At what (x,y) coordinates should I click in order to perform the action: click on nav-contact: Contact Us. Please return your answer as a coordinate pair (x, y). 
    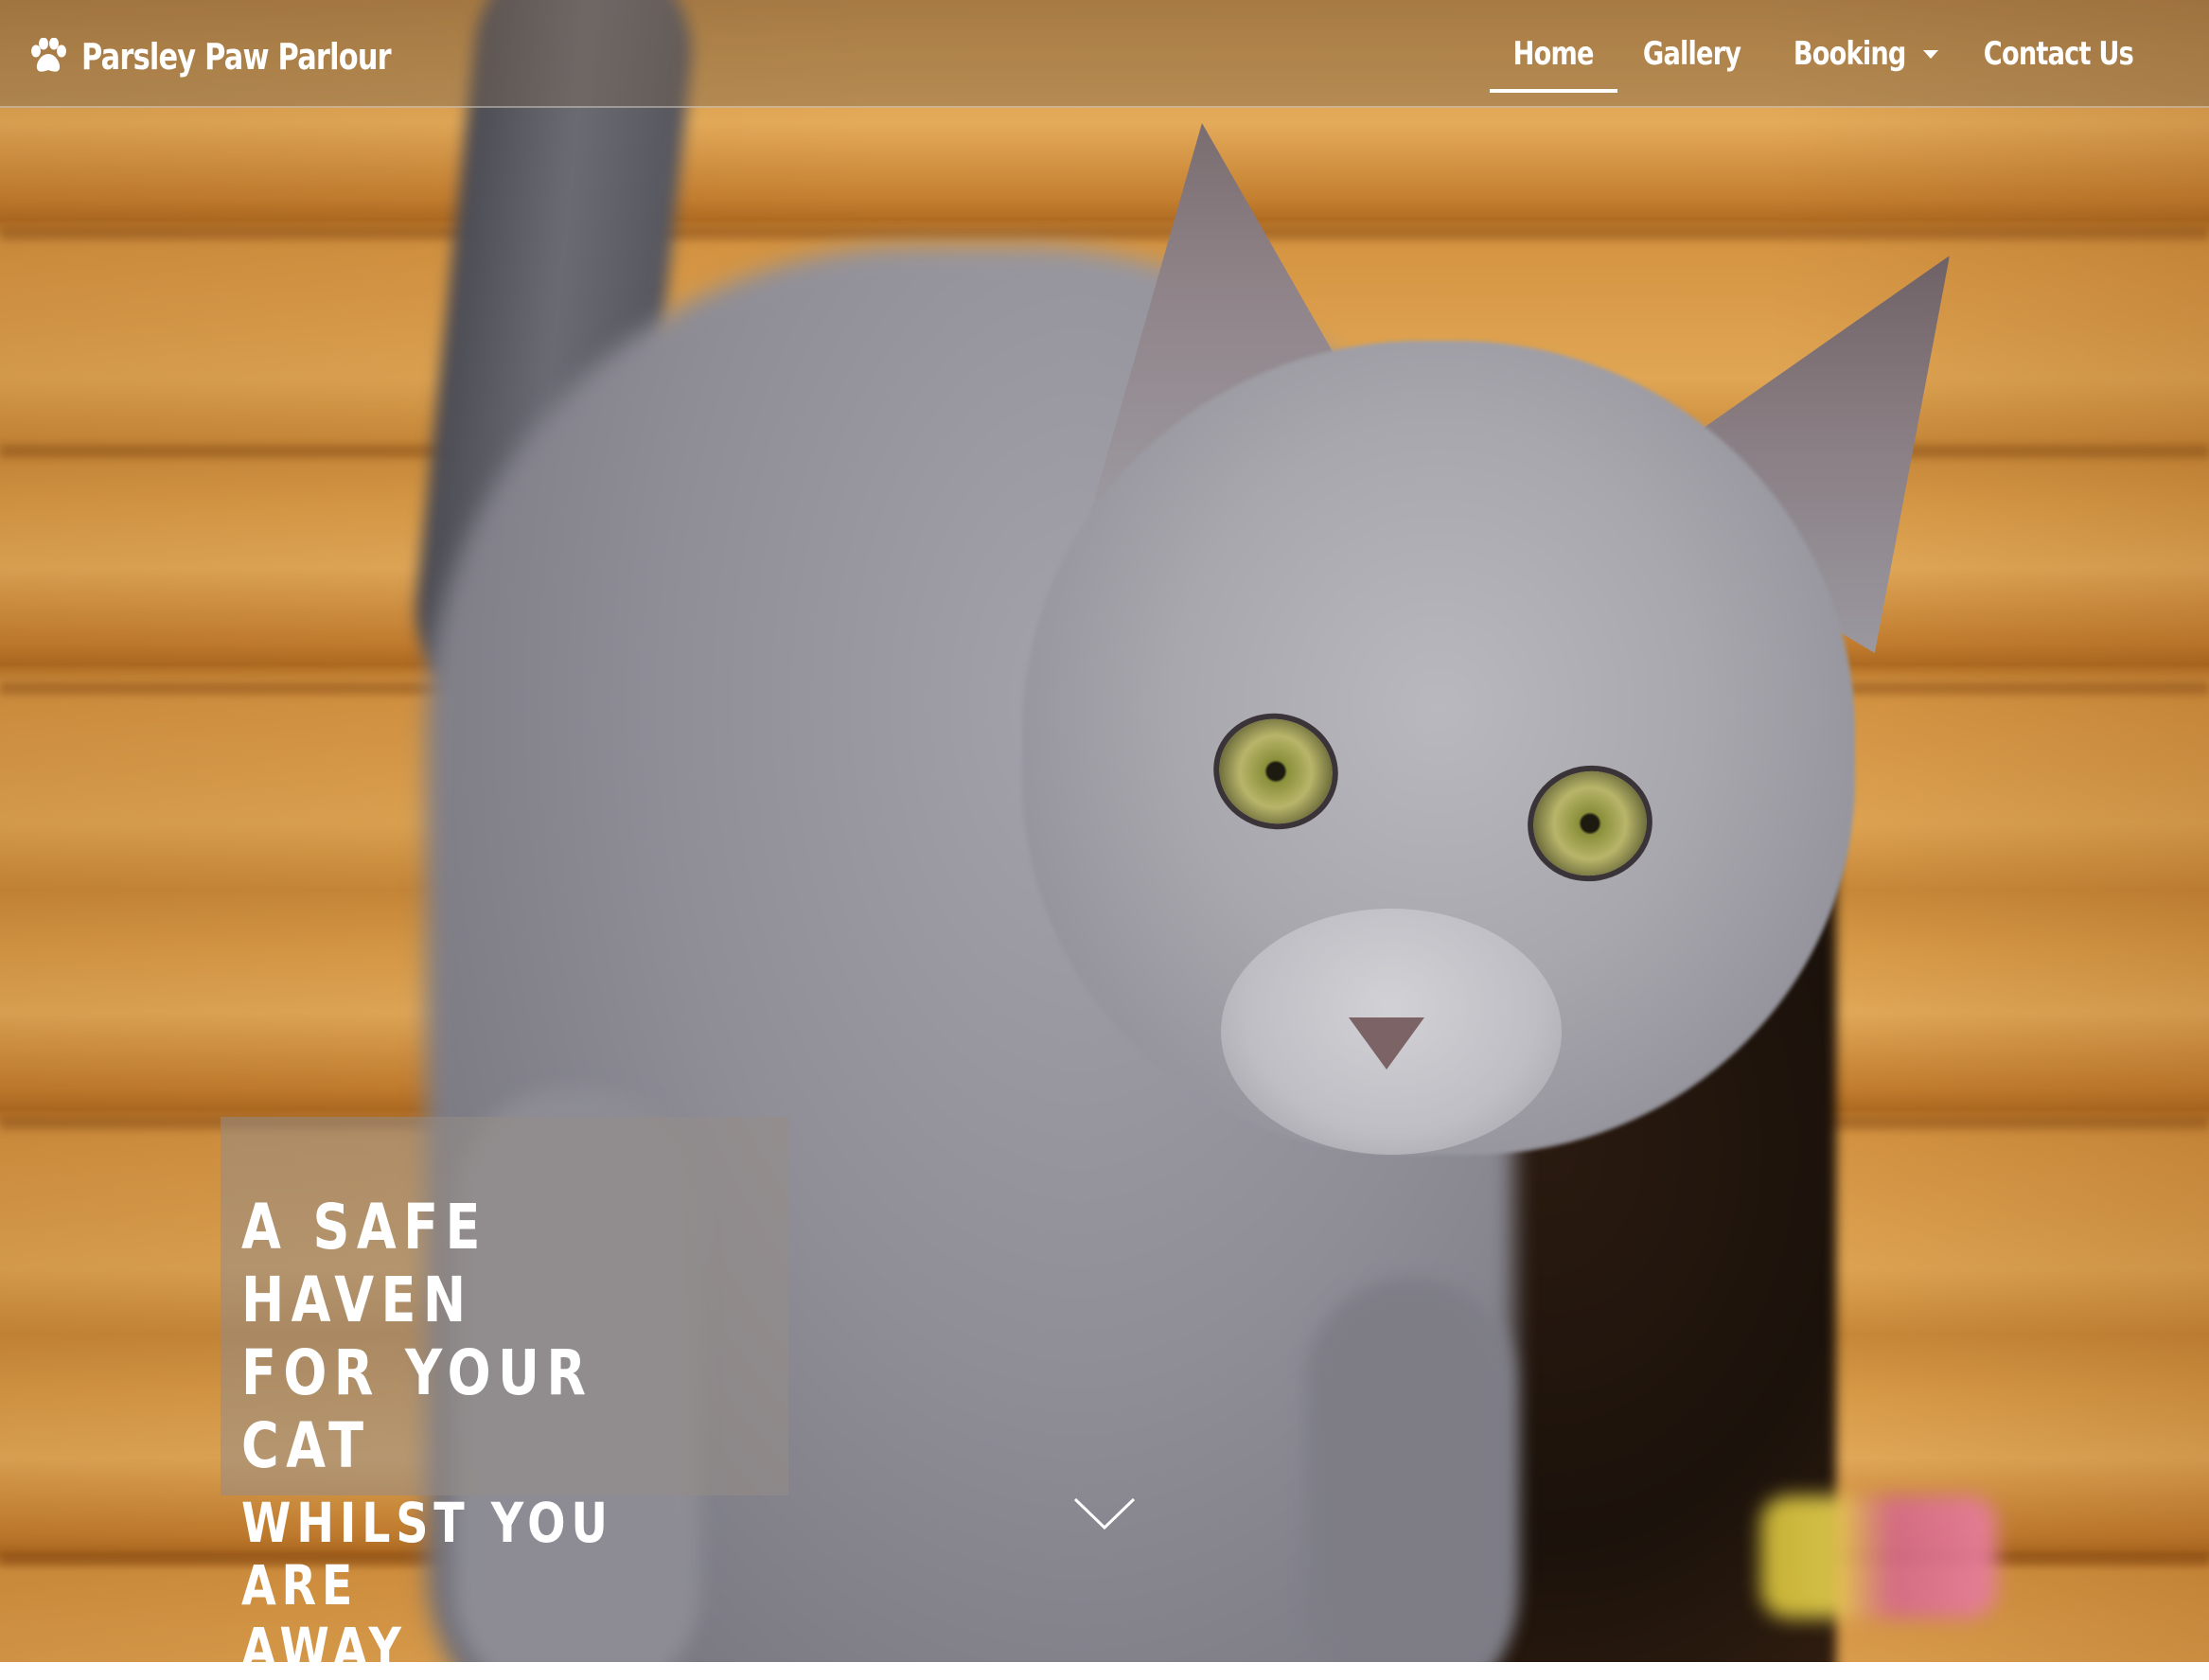
    Looking at the image, I should click on (2059, 54).